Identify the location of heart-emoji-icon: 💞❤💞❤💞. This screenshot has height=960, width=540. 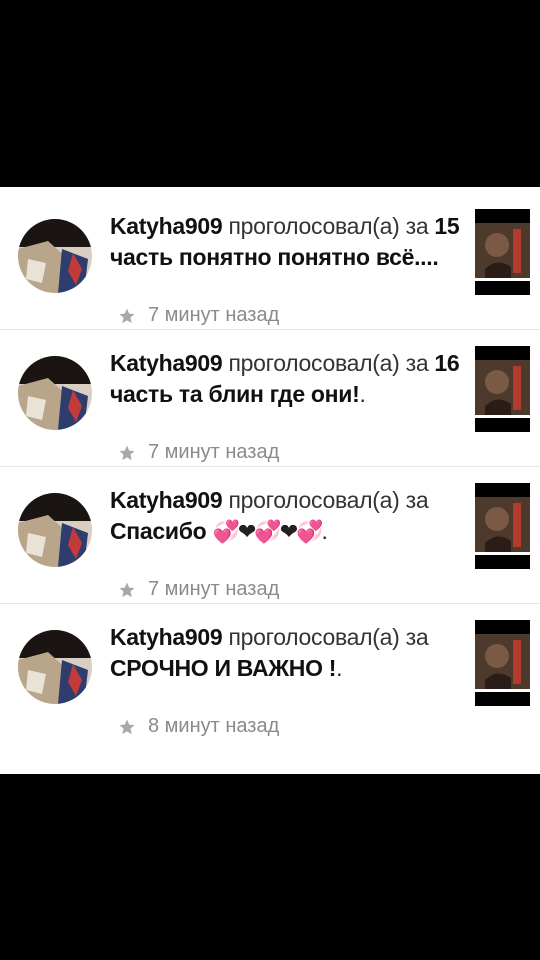
(267, 531).